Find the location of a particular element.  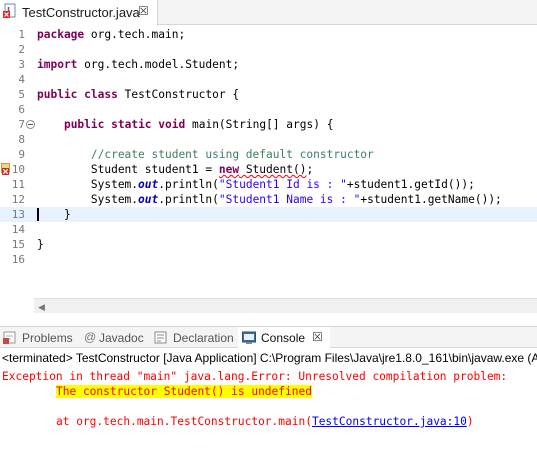

code-line: 4 is located at coordinates (268, 79).